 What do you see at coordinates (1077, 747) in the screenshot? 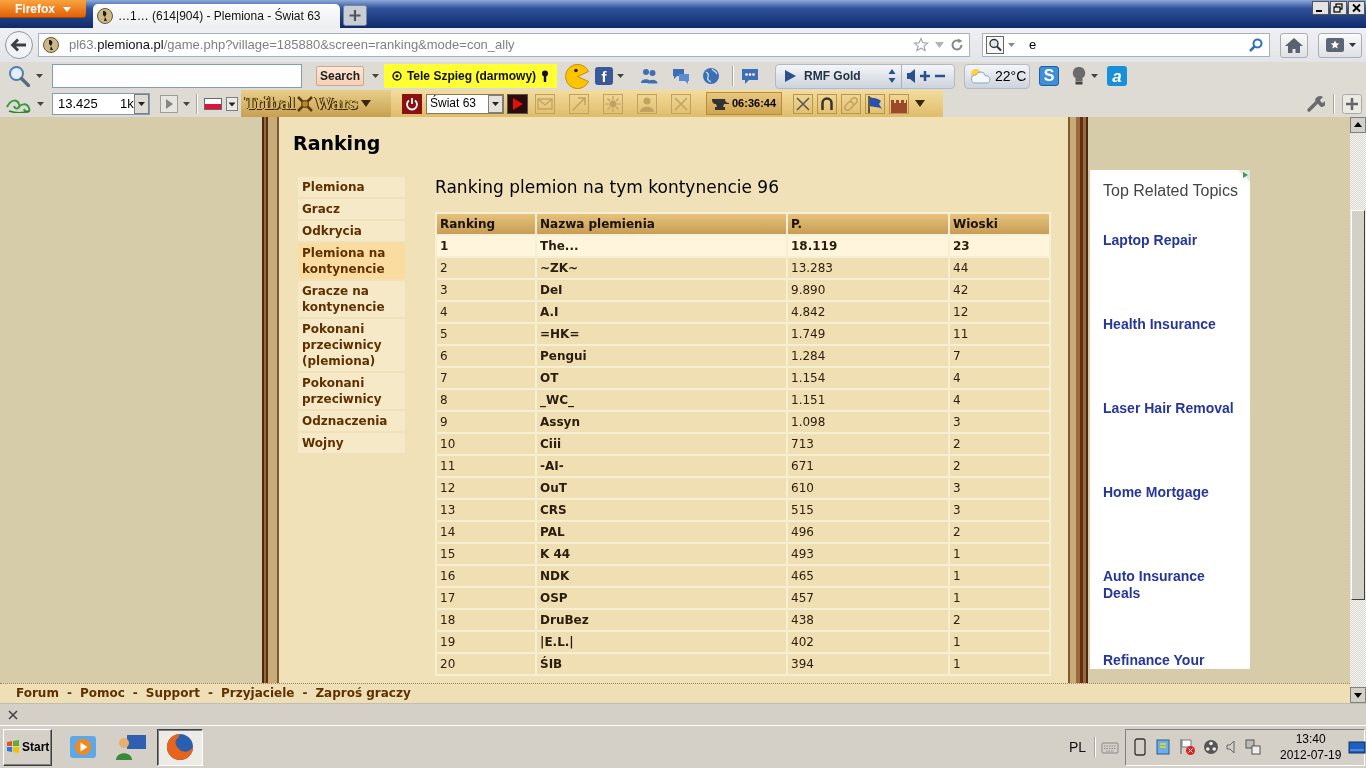
I see `language-indicator: PL` at bounding box center [1077, 747].